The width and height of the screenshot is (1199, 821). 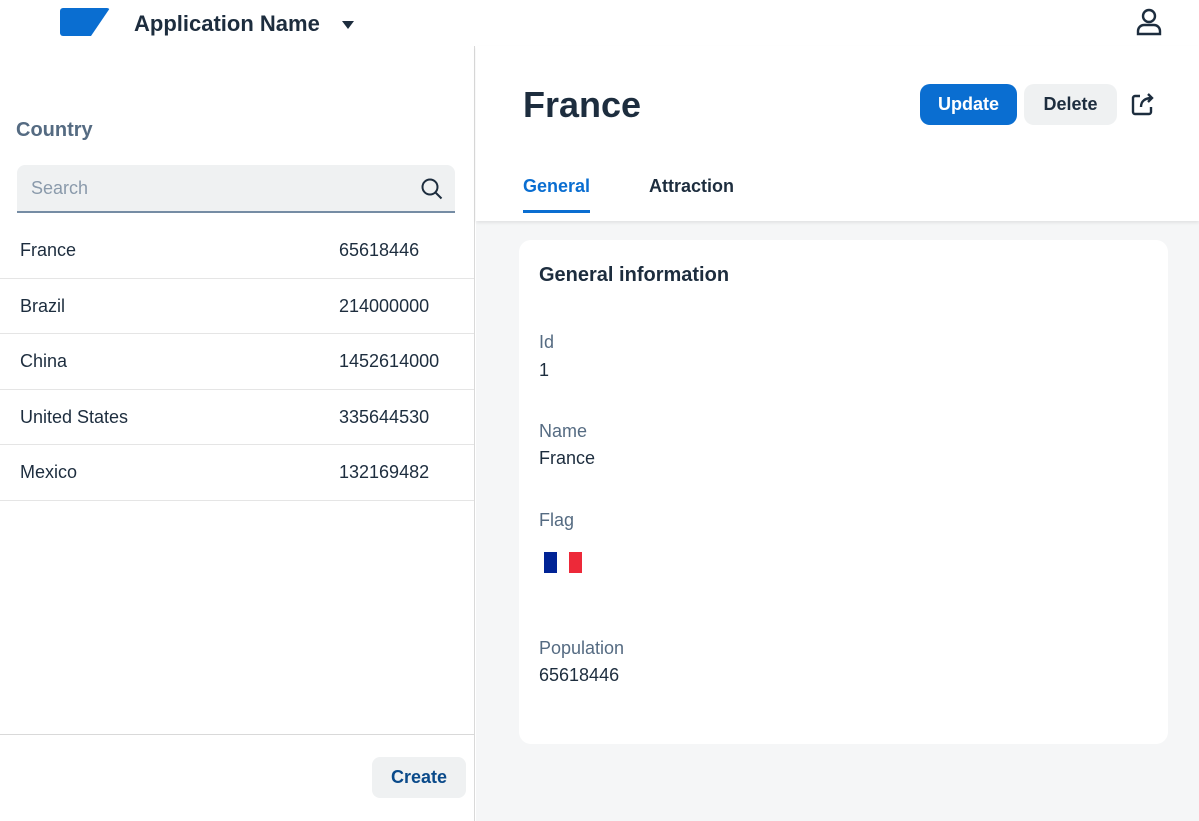 I want to click on tab-attraction: Attraction, so click(x=691, y=193).